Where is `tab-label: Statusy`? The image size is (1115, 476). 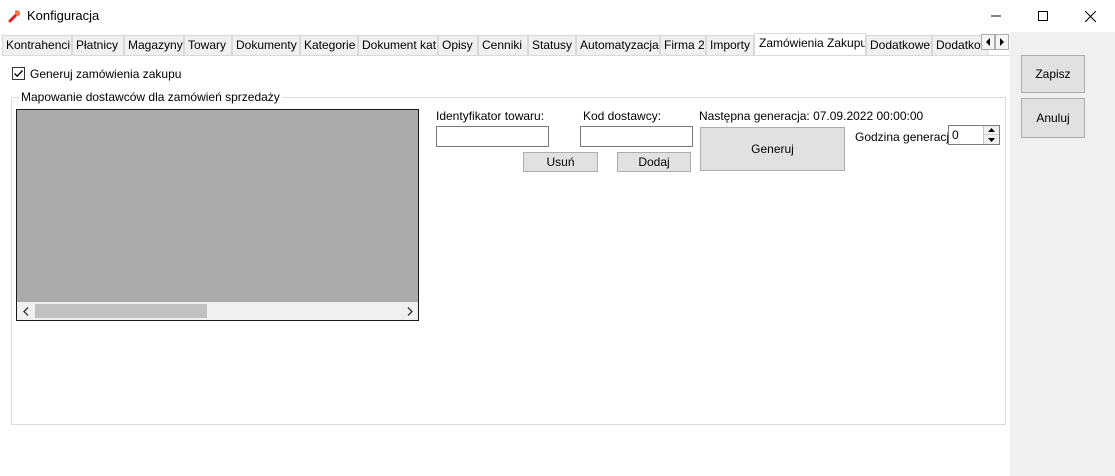 tab-label: Statusy is located at coordinates (552, 45).